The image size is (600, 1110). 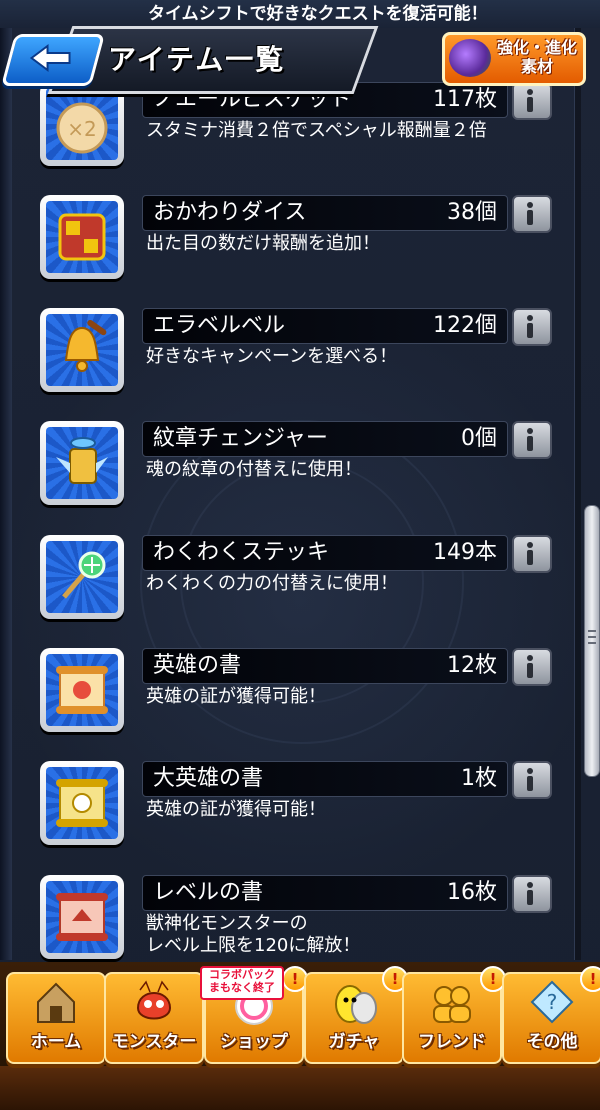 I want to click on wand-icon, so click(x=84, y=575).